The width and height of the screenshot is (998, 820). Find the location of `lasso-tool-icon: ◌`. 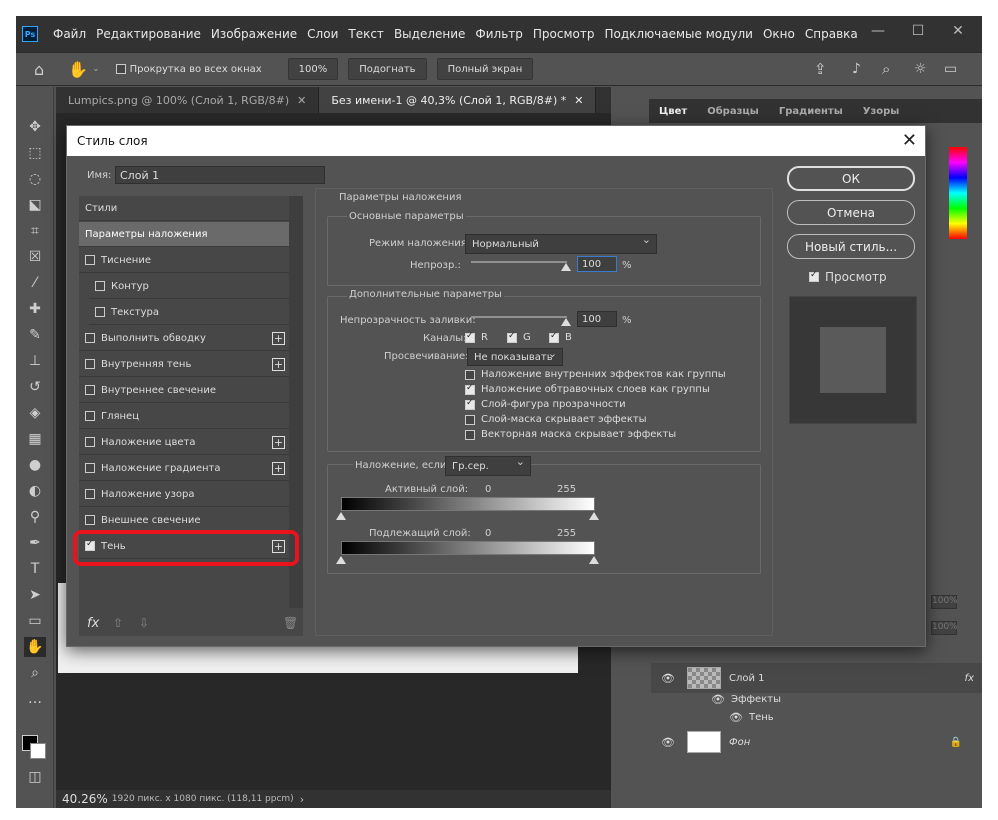

lasso-tool-icon: ◌ is located at coordinates (35, 179).